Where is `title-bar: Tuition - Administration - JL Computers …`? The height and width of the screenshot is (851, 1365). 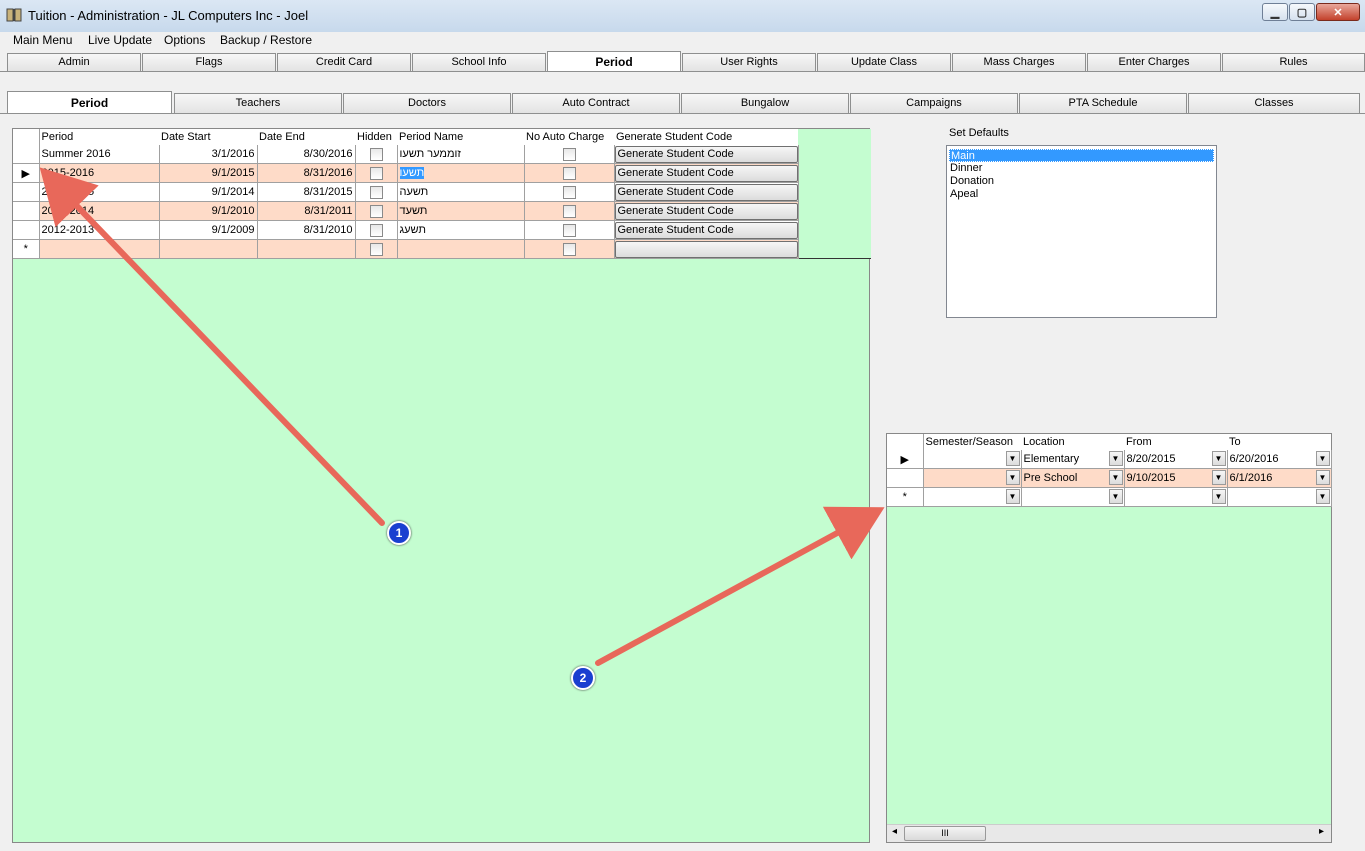 title-bar: Tuition - Administration - JL Computers … is located at coordinates (682, 16).